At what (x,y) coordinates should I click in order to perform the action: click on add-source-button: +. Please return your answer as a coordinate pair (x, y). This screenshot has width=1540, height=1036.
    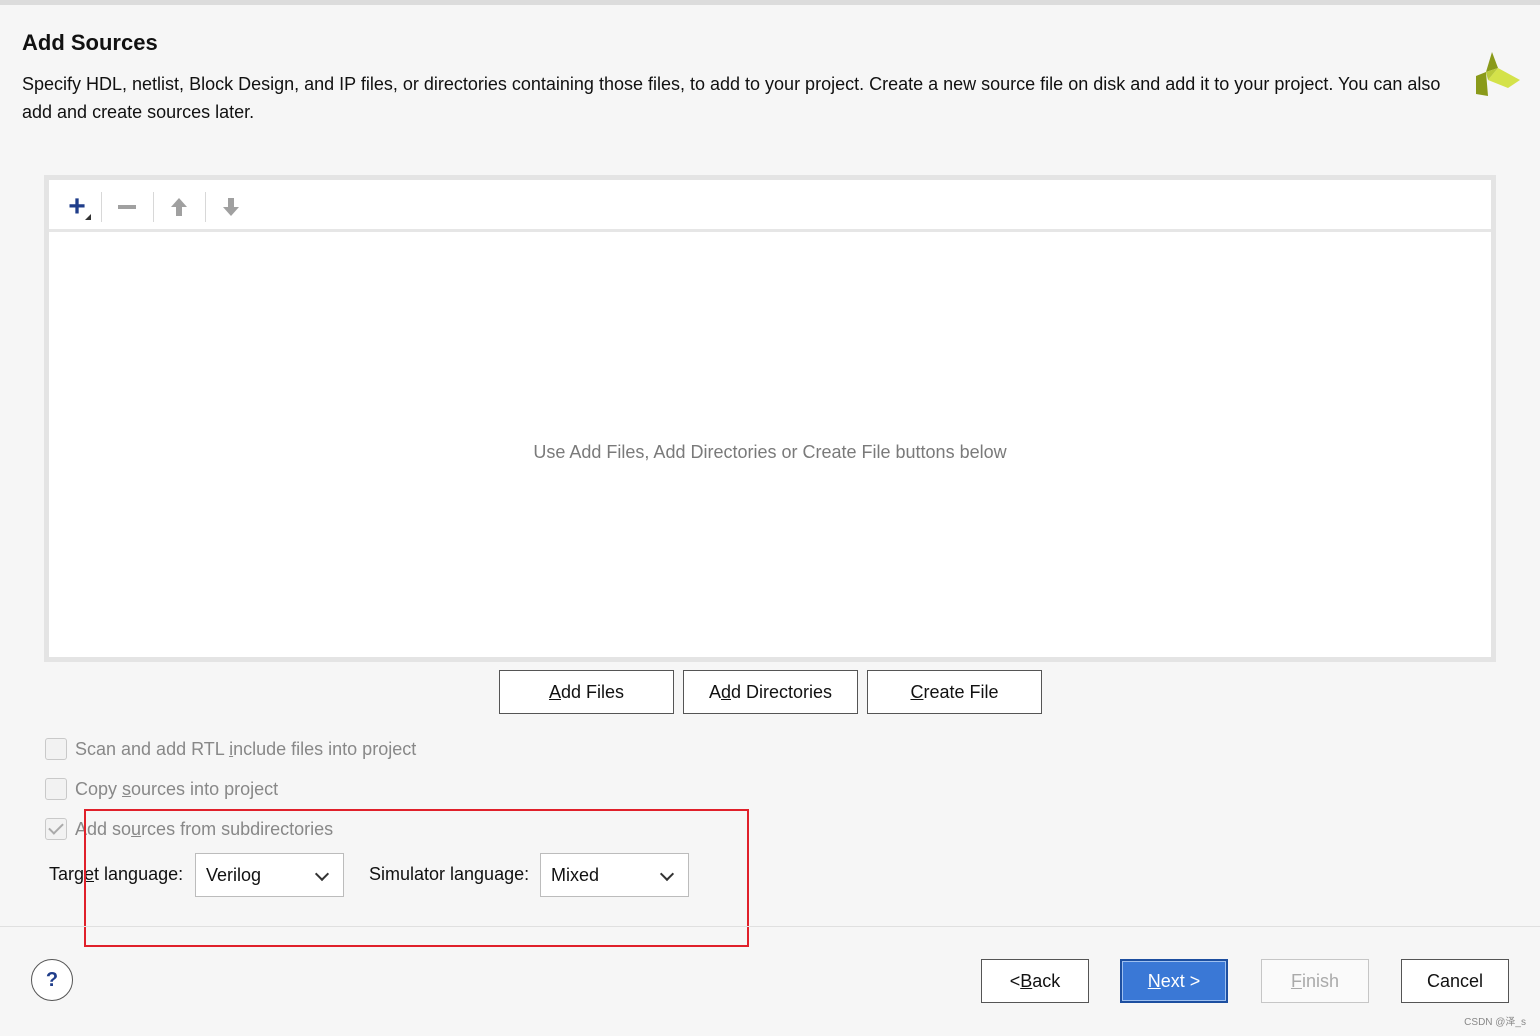
    Looking at the image, I should click on (77, 207).